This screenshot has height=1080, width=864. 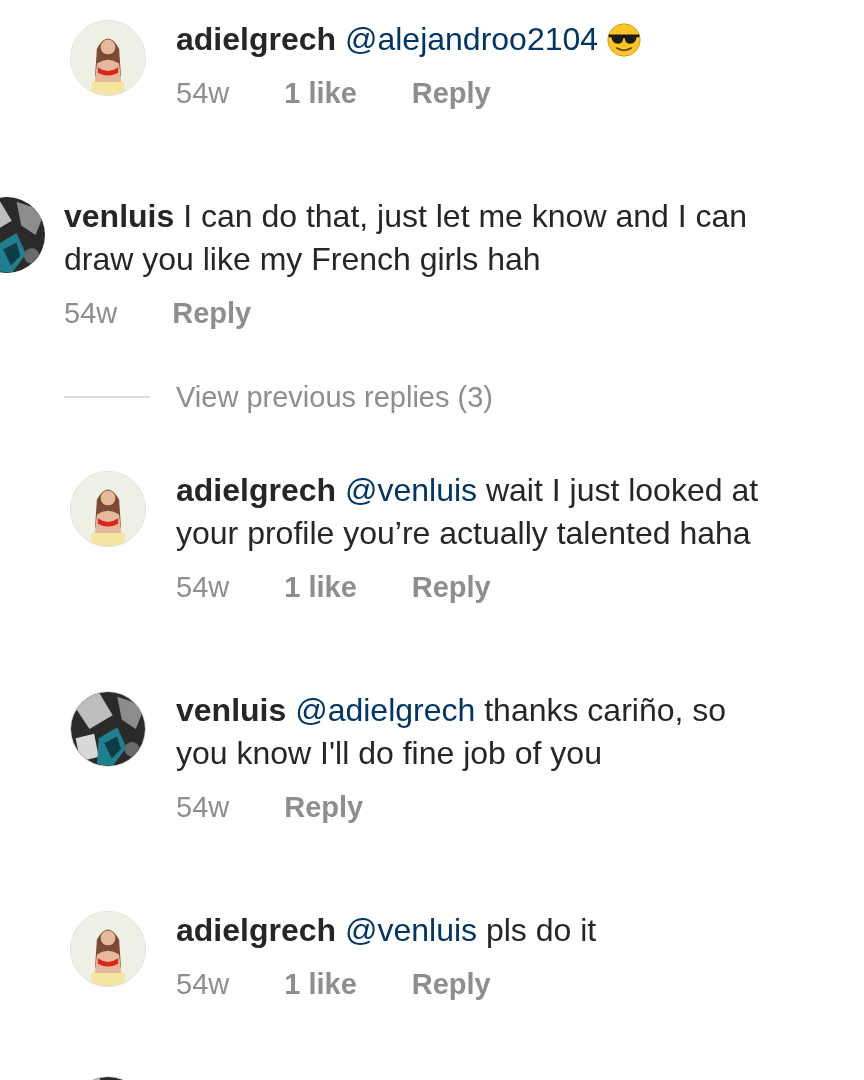 What do you see at coordinates (406, 238) in the screenshot?
I see `comment-text: venluis I can do that, just let me know and I can draw you like my French girls hah` at bounding box center [406, 238].